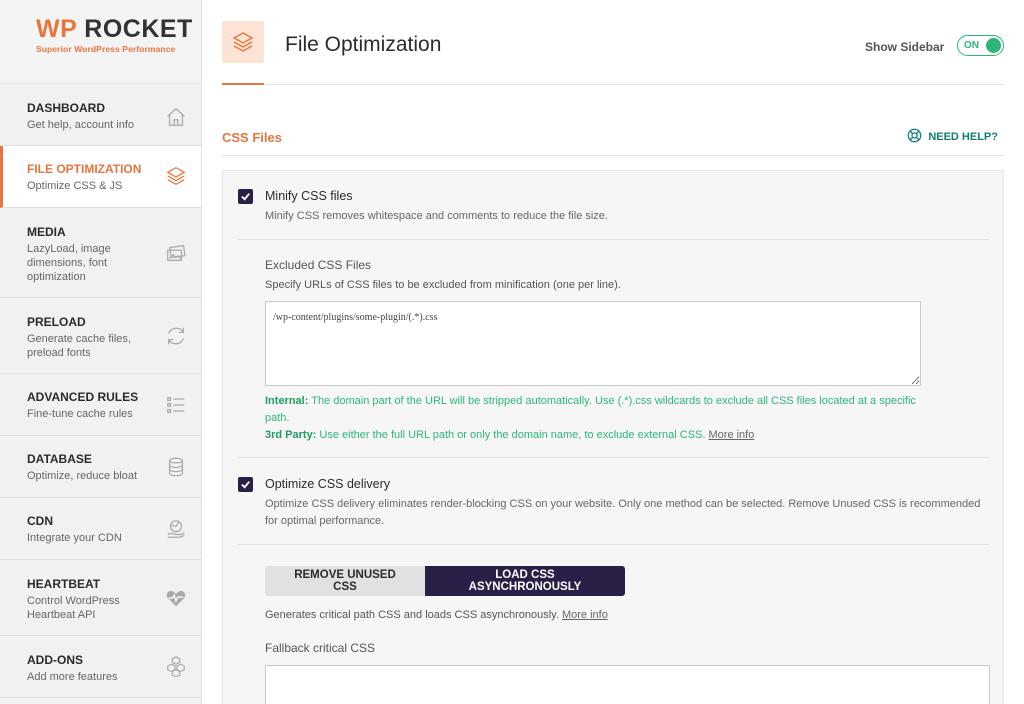 The image size is (1024, 704). What do you see at coordinates (106, 49) in the screenshot?
I see `logo-tagline: Superior WordPress Performance` at bounding box center [106, 49].